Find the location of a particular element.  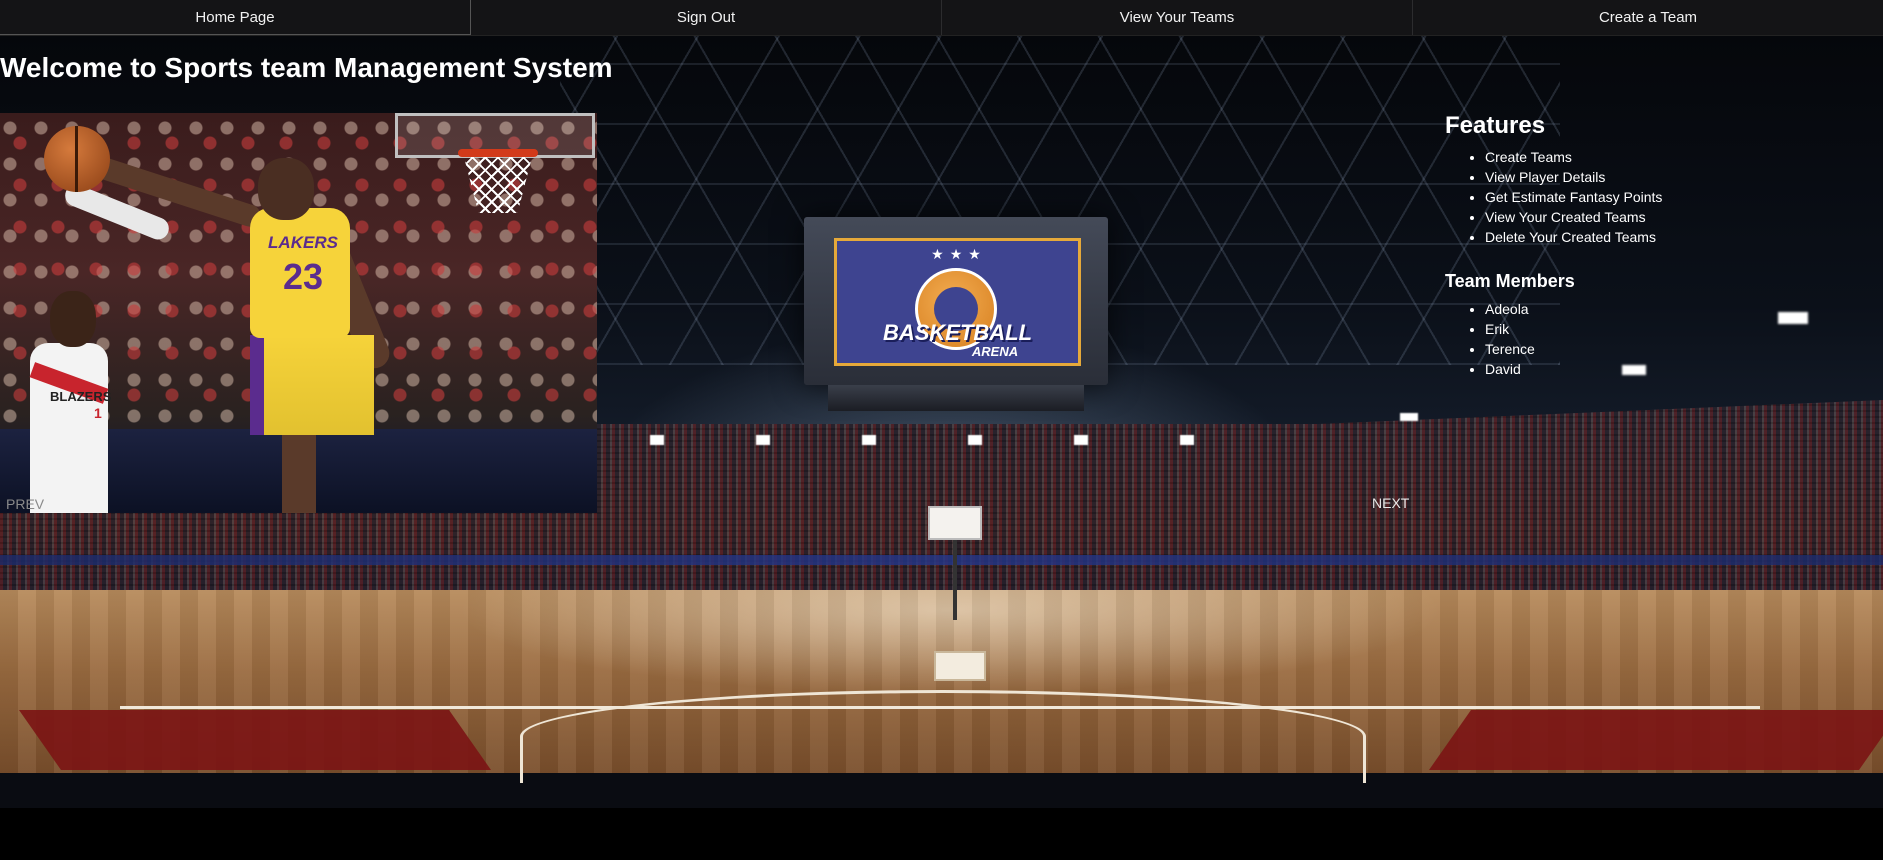

list-item: Get Estimate Fantasy Points is located at coordinates (1665, 197).